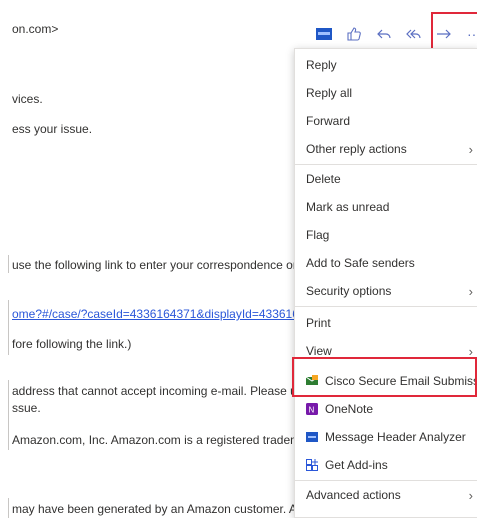 This screenshot has width=477, height=518. What do you see at coordinates (386, 65) in the screenshot?
I see `menu-item-reply: Reply` at bounding box center [386, 65].